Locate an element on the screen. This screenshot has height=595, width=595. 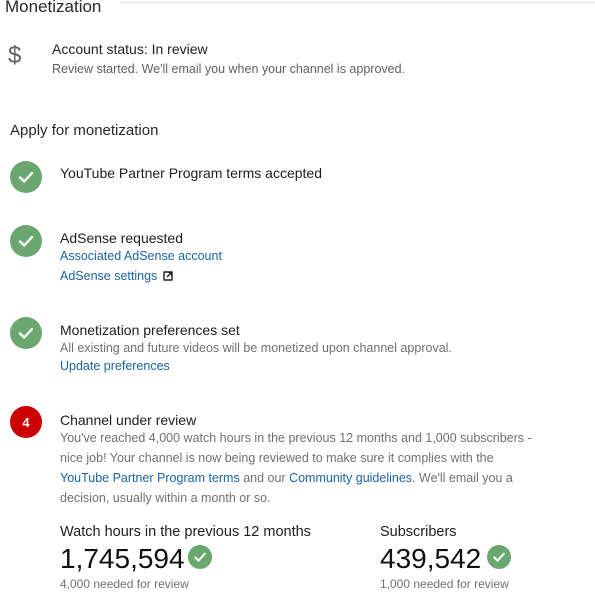
associated-adsense-account-link: Associated AdSense account is located at coordinates (141, 256).